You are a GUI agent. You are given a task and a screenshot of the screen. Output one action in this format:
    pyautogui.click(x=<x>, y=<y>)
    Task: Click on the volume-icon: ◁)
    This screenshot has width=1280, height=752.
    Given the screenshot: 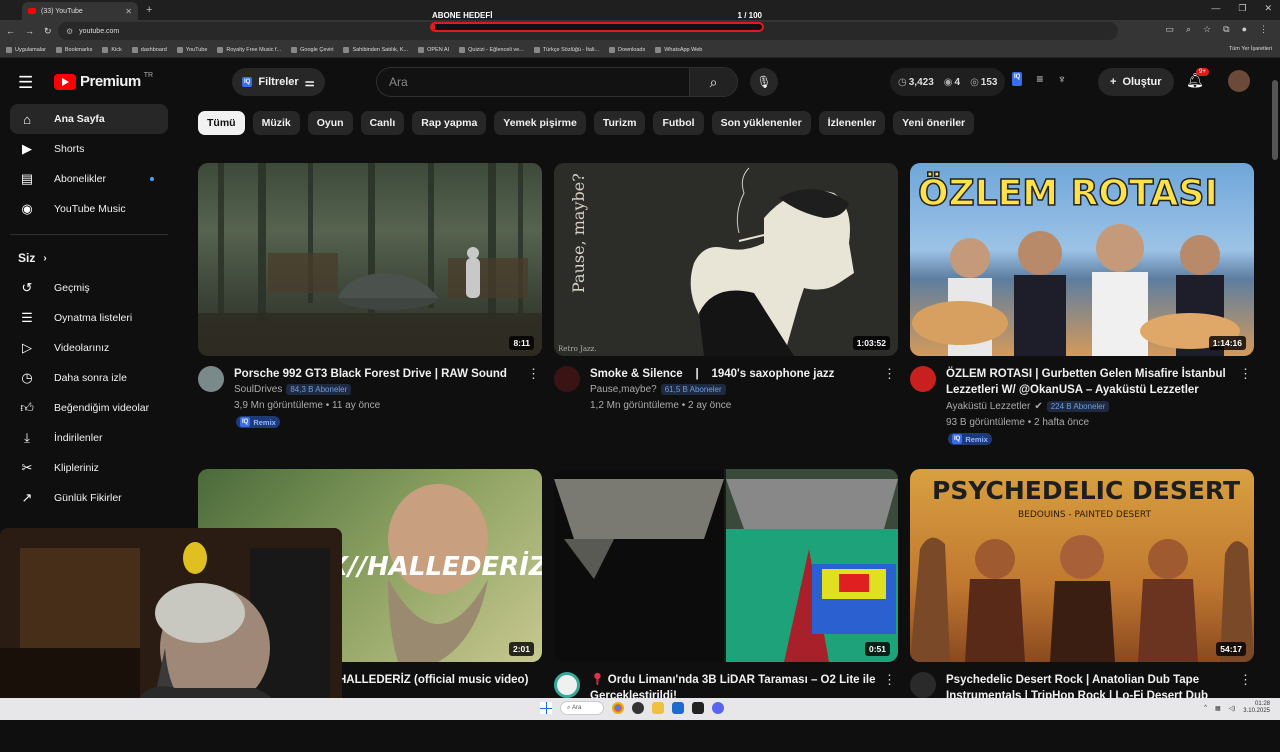 What is the action you would take?
    pyautogui.click(x=1232, y=708)
    